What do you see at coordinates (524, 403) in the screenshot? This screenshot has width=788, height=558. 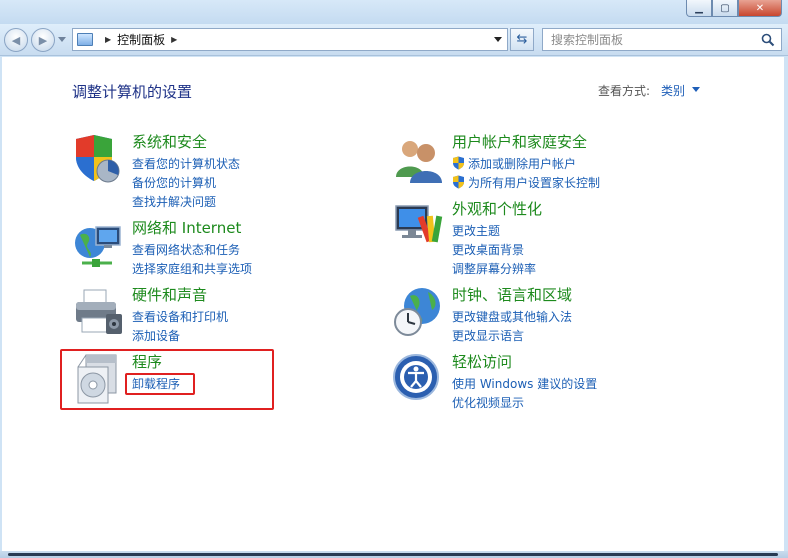 I see `link-optimize-video-display: 优化视频显示` at bounding box center [524, 403].